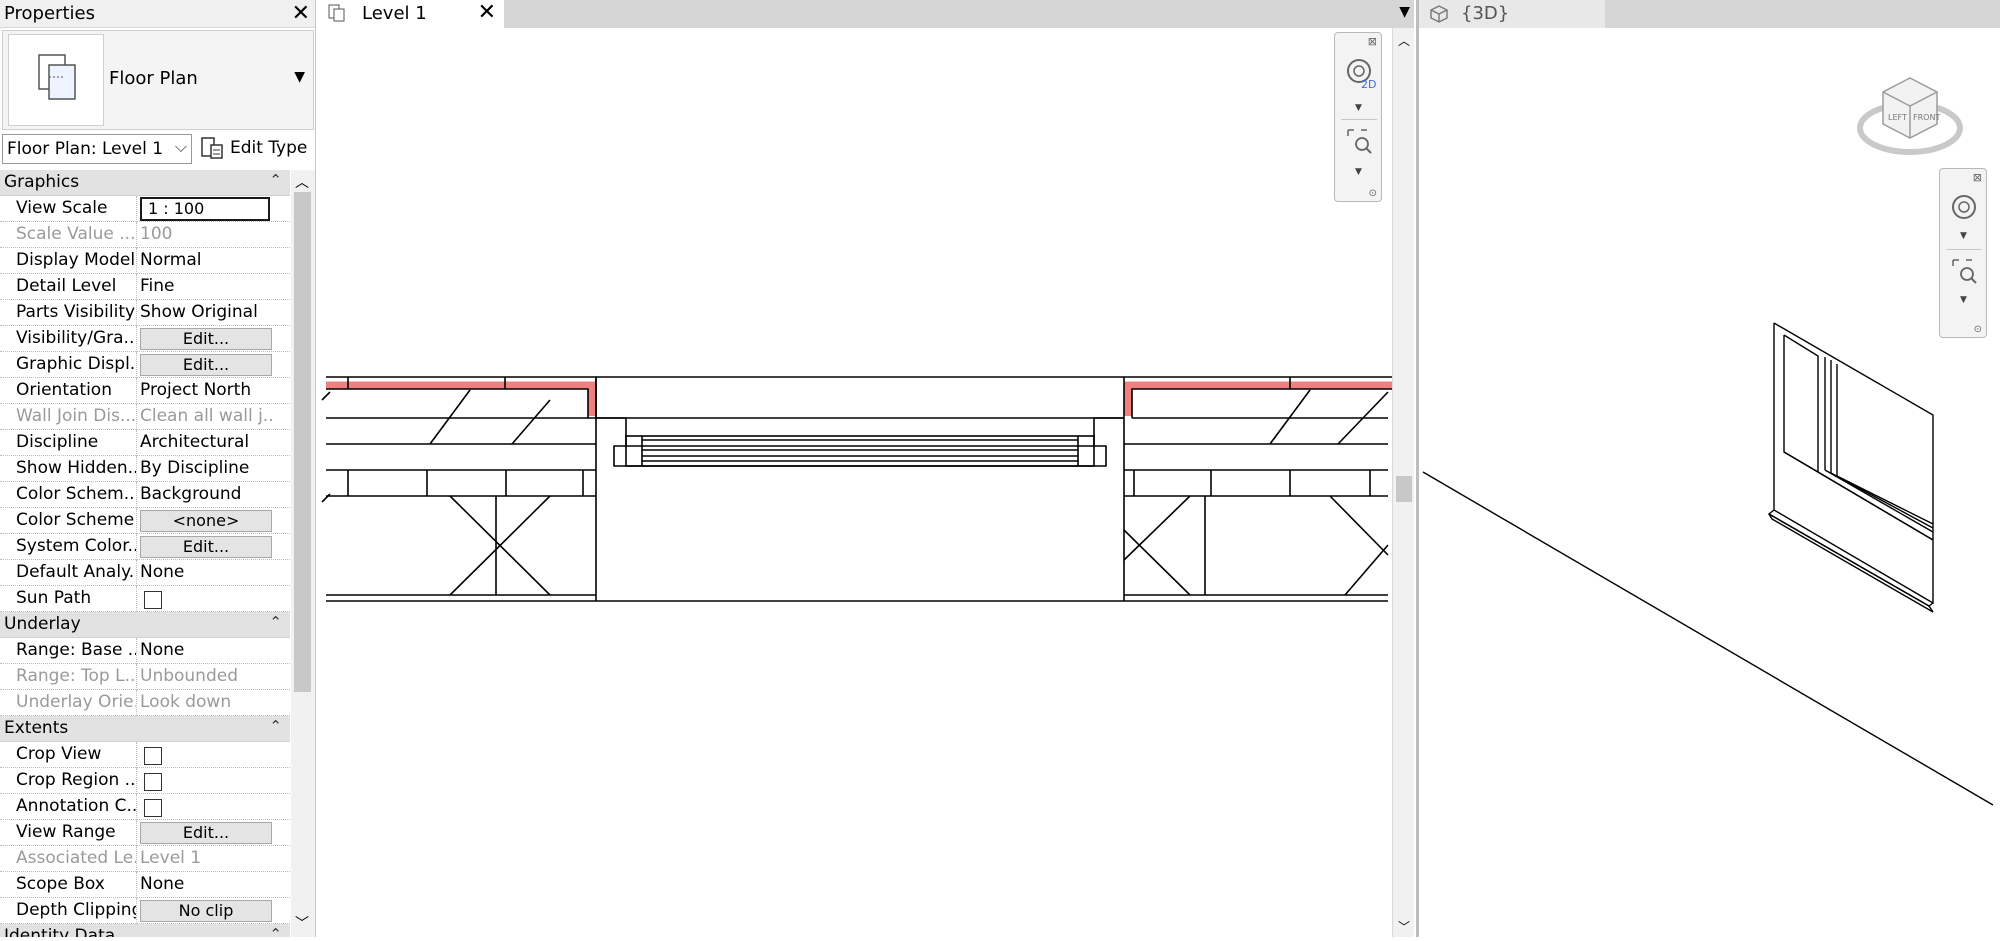 Image resolution: width=2000 pixels, height=941 pixels. Describe the element at coordinates (1439, 14) in the screenshot. I see `3d-view-tab-icon` at that location.